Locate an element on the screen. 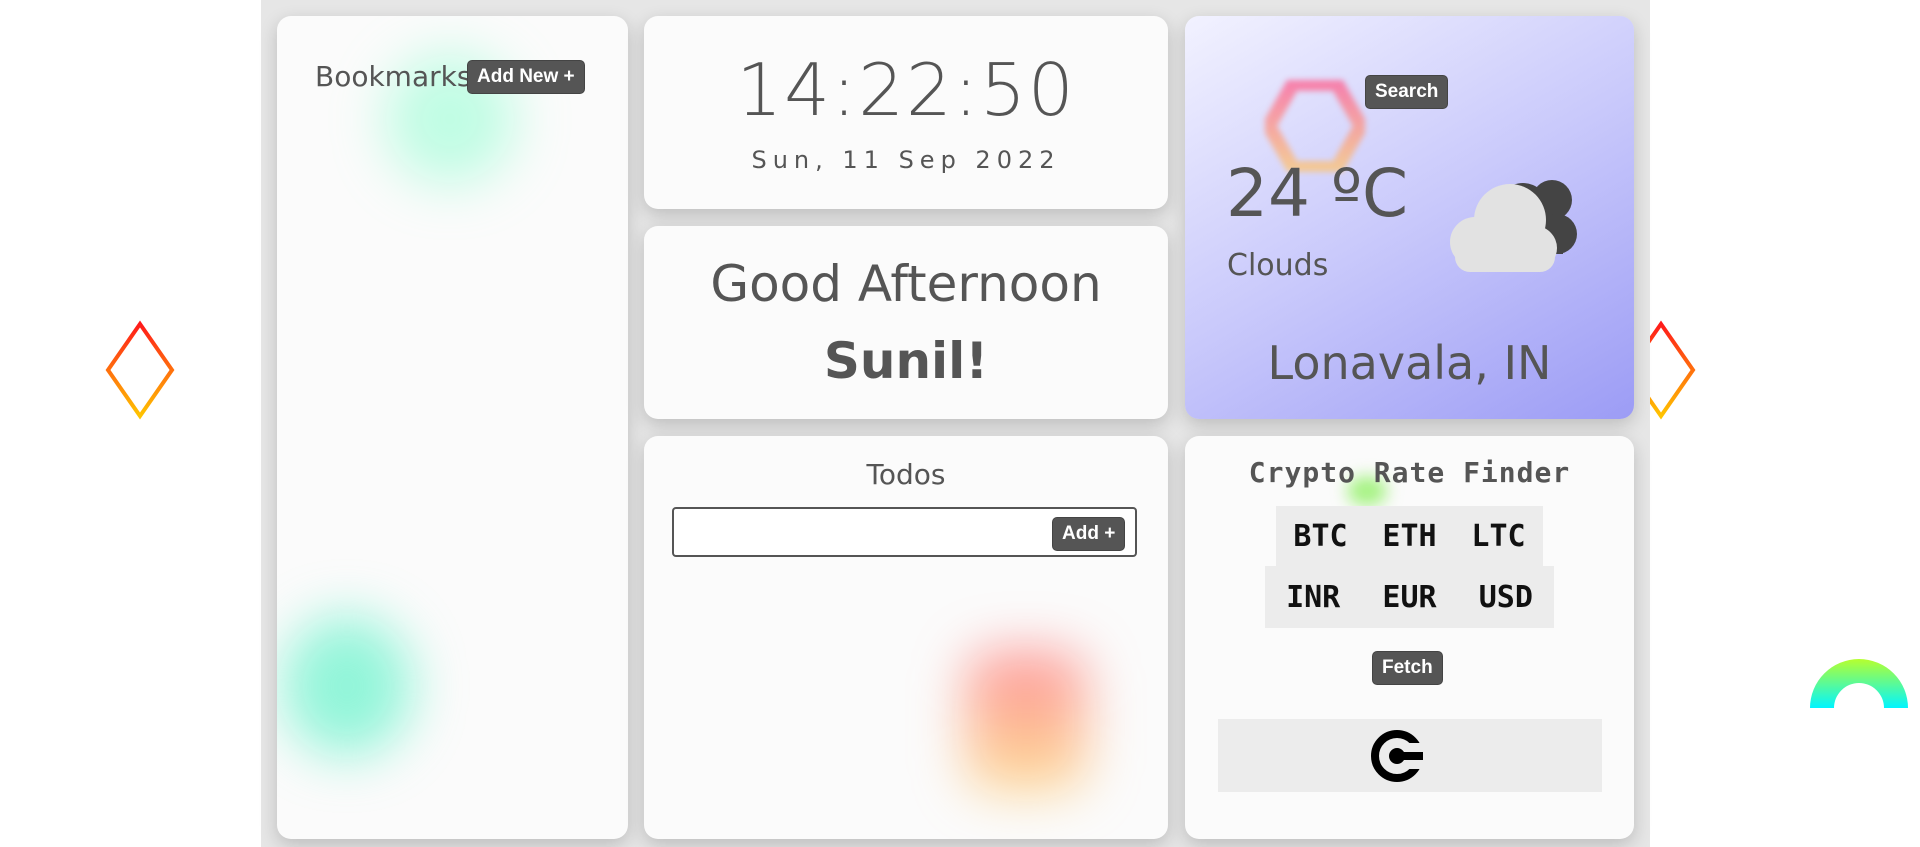  currency-option-usd: USD is located at coordinates (1506, 597).